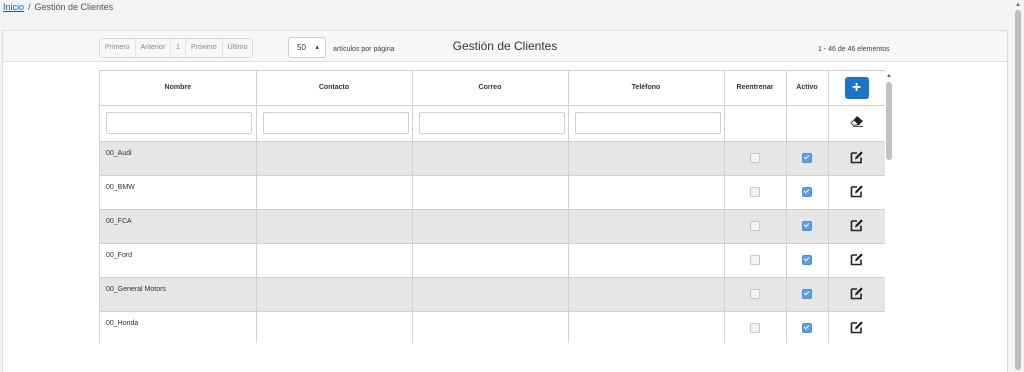 This screenshot has height=372, width=1024. I want to click on grid-scroll-up-icon: ▲, so click(889, 76).